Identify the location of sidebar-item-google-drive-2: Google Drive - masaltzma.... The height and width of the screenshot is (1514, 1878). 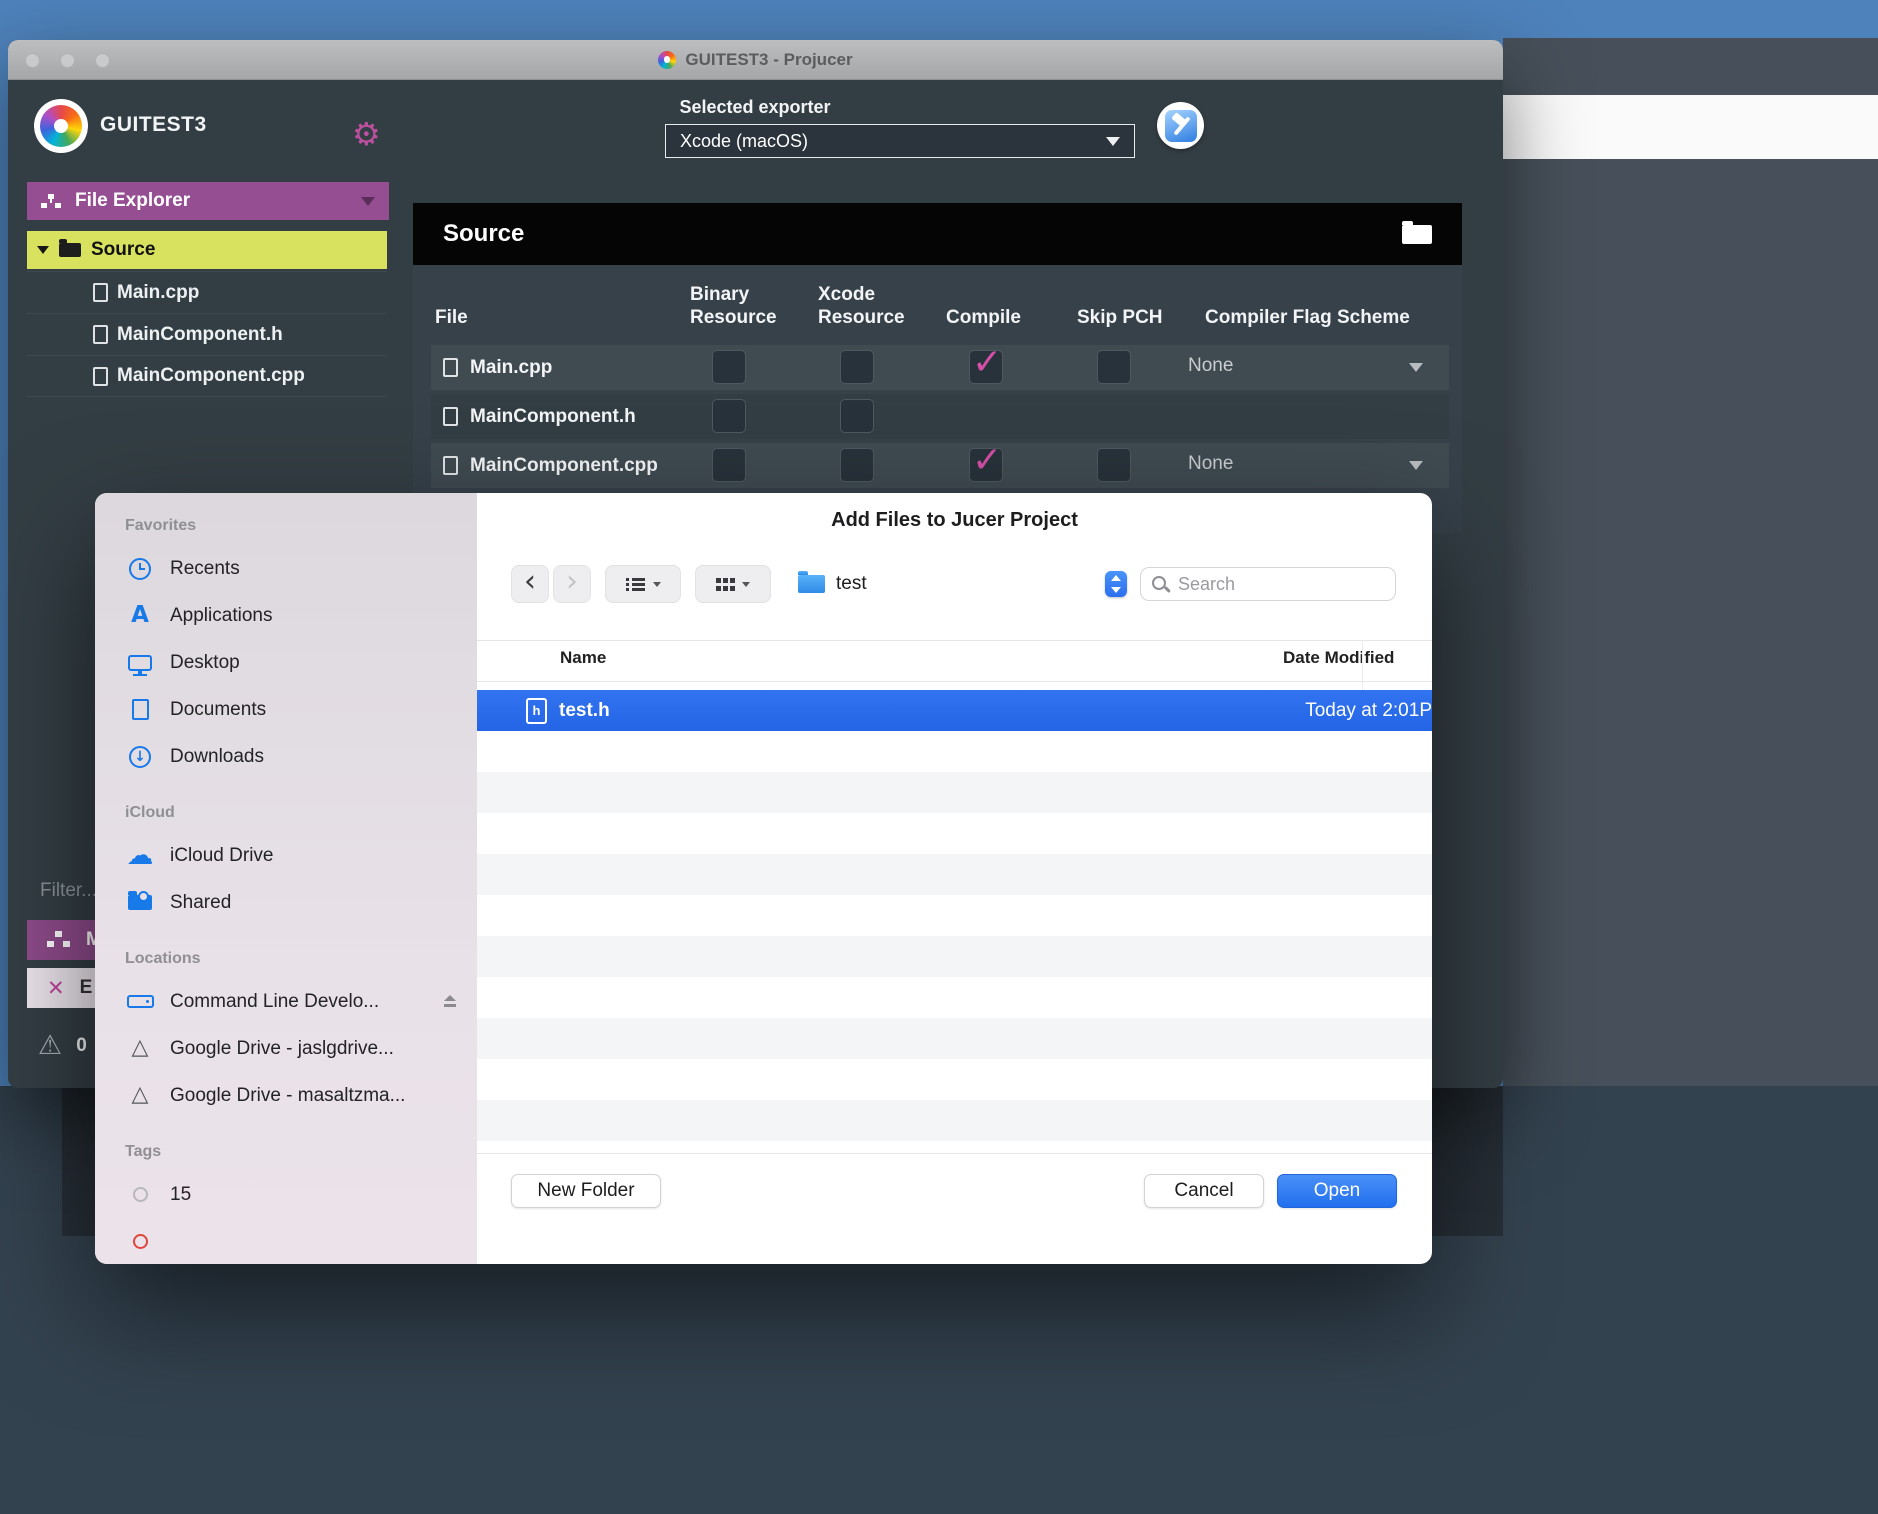
(291, 1095).